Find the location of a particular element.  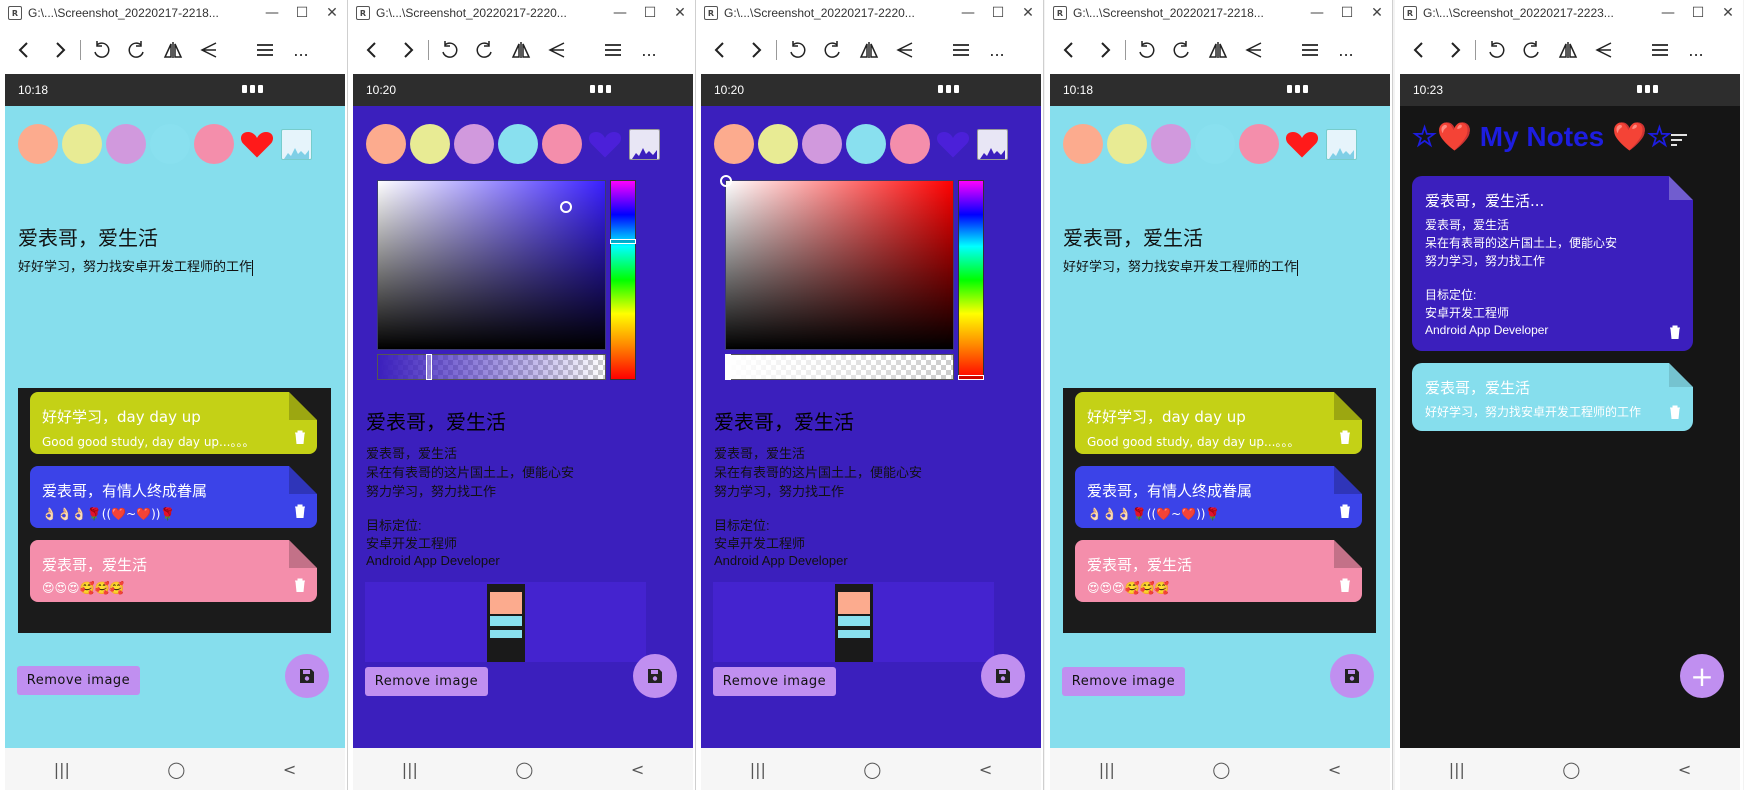

sort-icon is located at coordinates (1679, 140).